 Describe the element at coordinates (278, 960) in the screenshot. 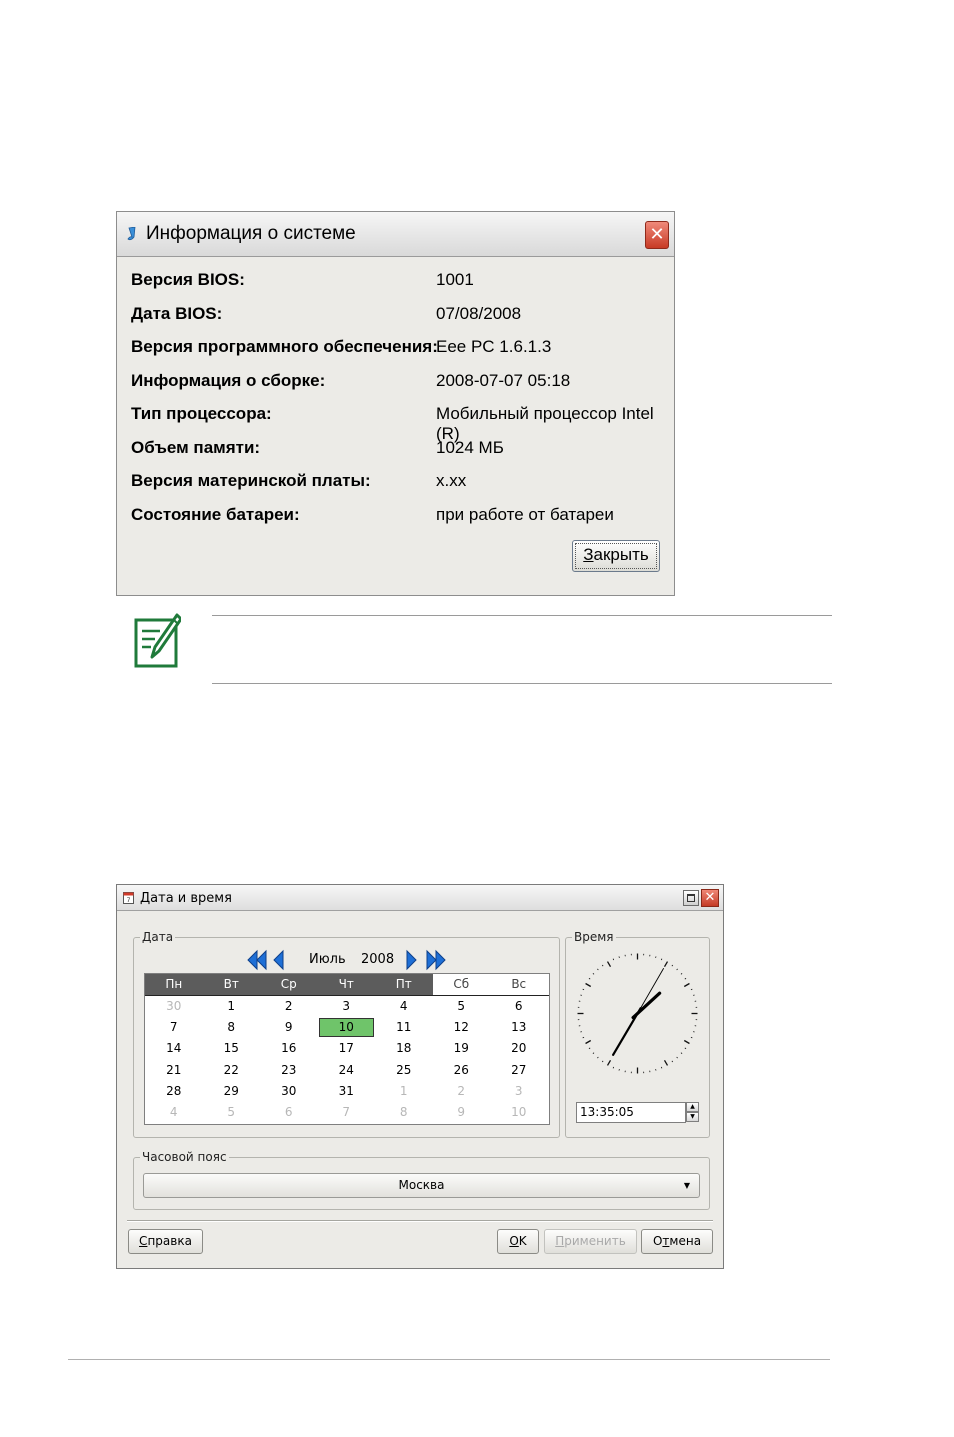

I see `prev-month-icon` at that location.